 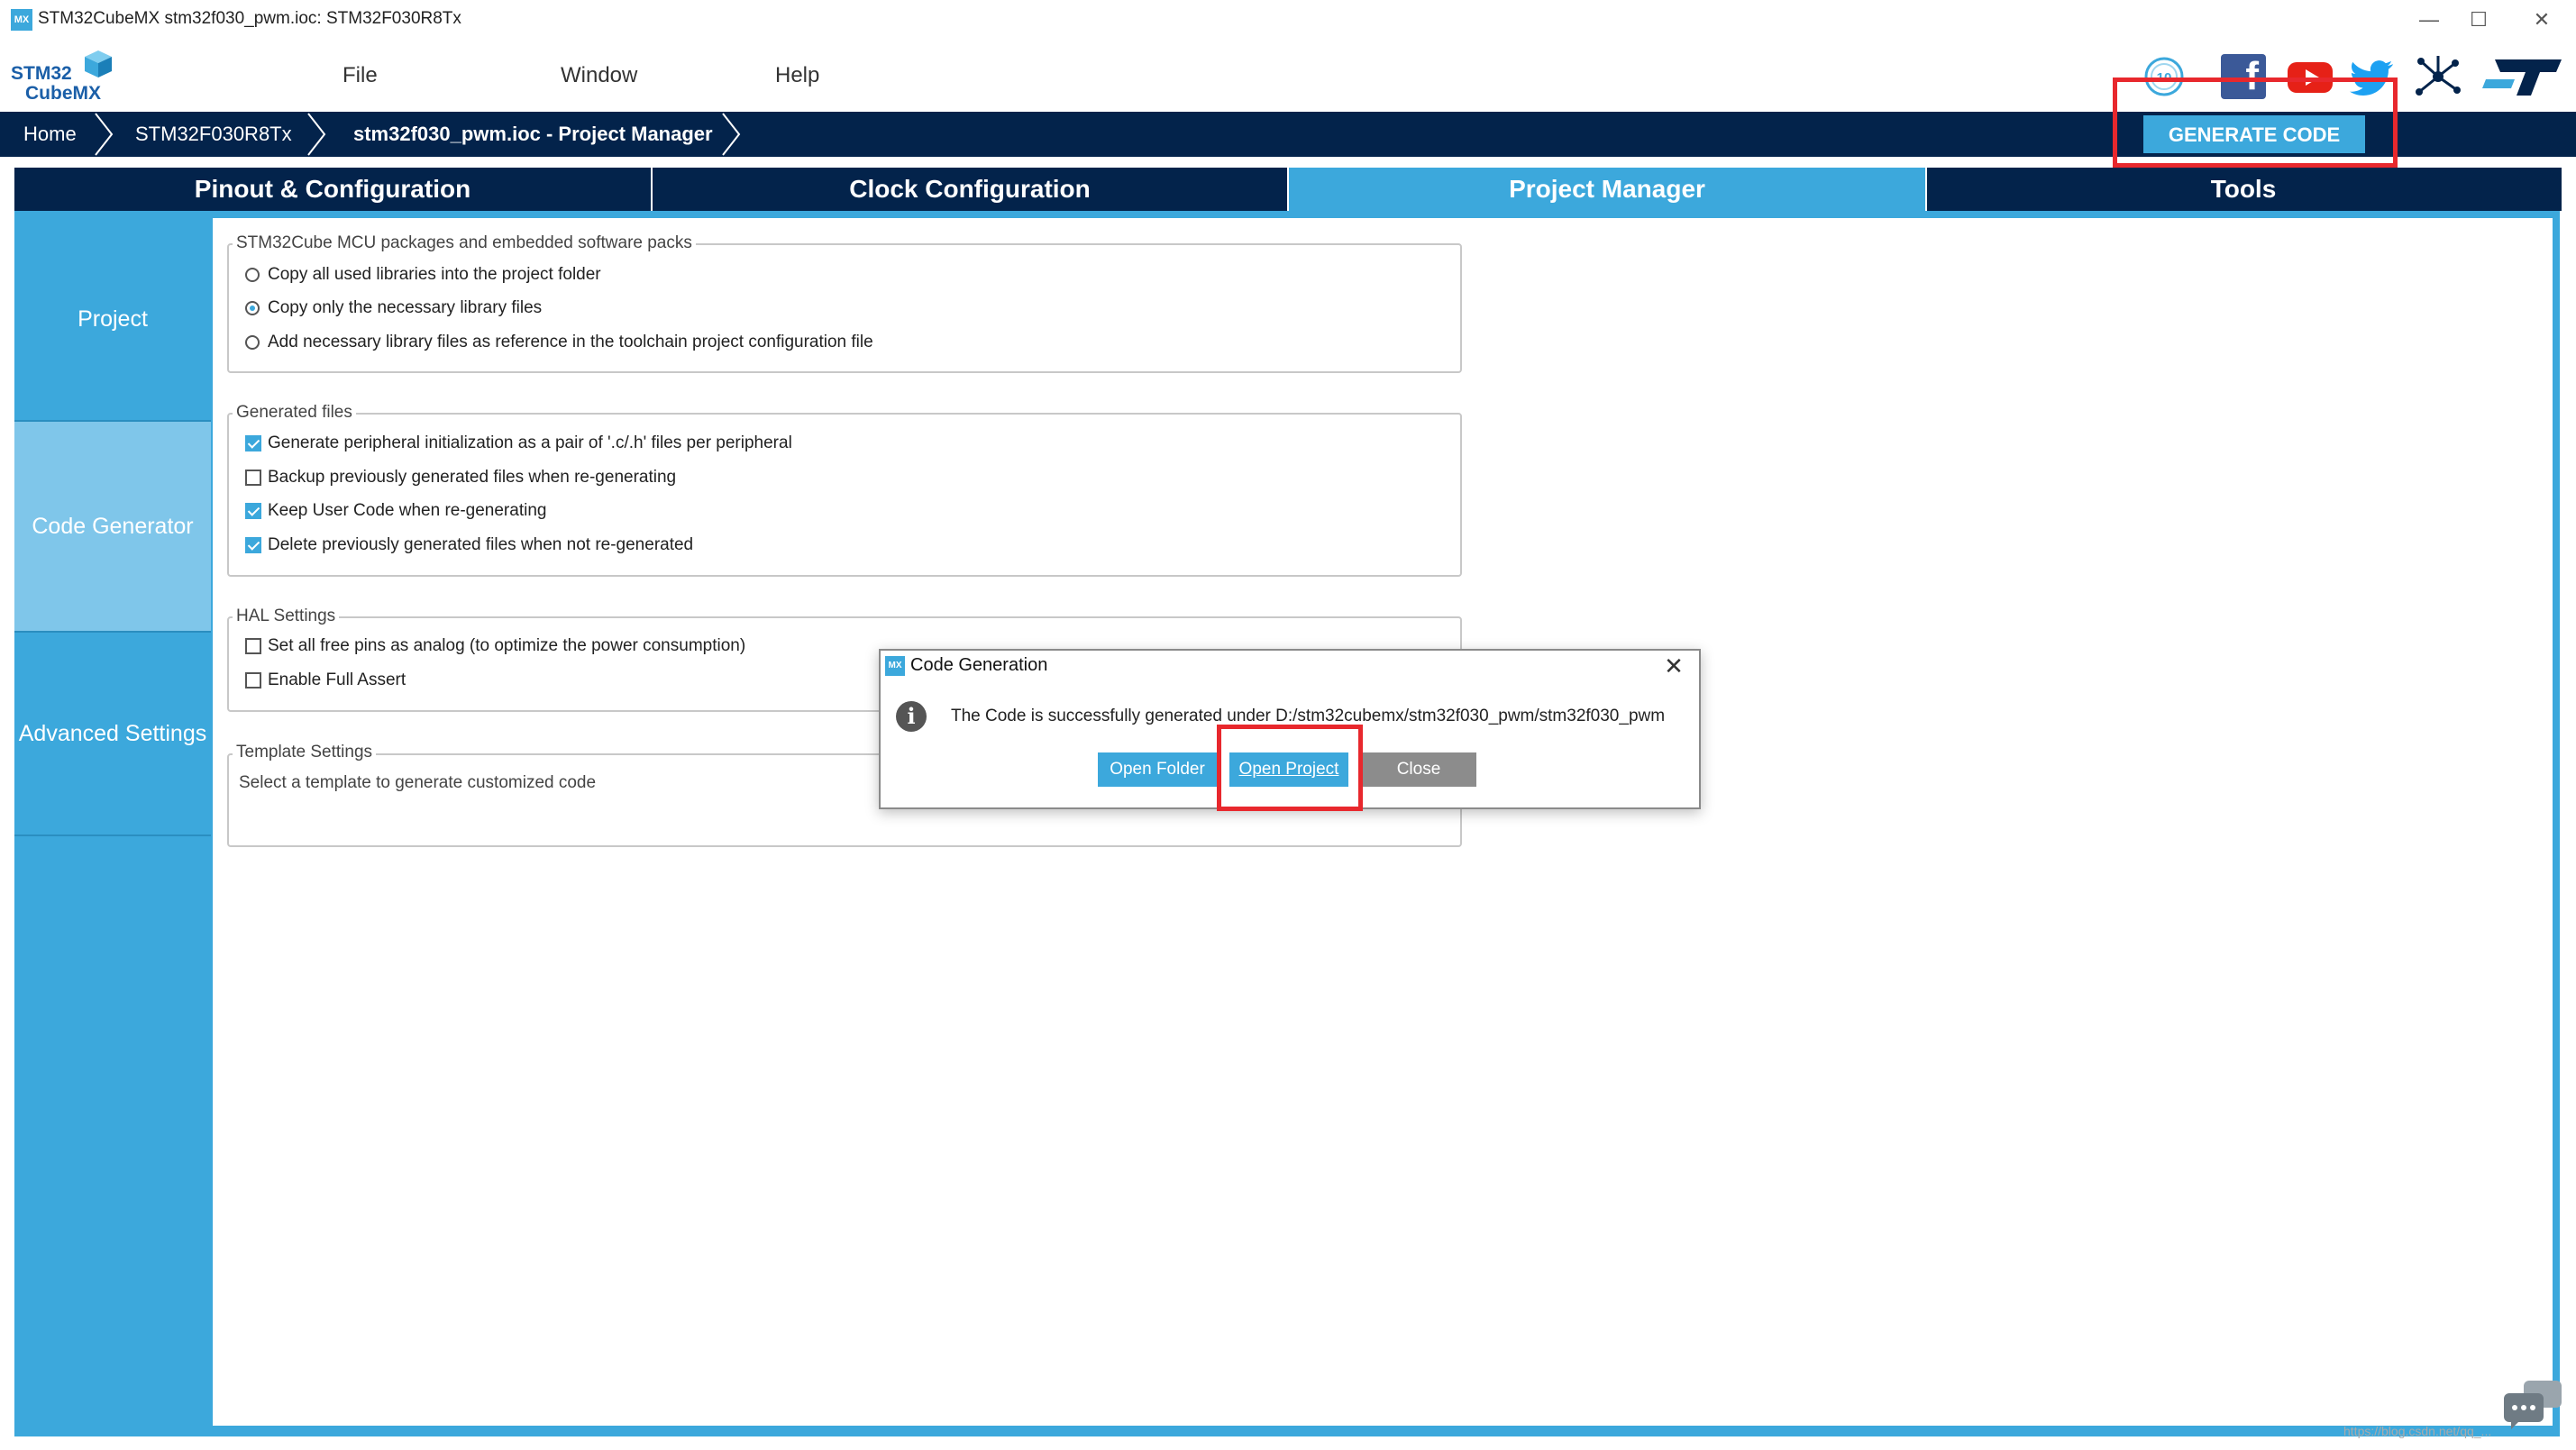 I want to click on open-folder-button: Open Folder, so click(x=1157, y=769).